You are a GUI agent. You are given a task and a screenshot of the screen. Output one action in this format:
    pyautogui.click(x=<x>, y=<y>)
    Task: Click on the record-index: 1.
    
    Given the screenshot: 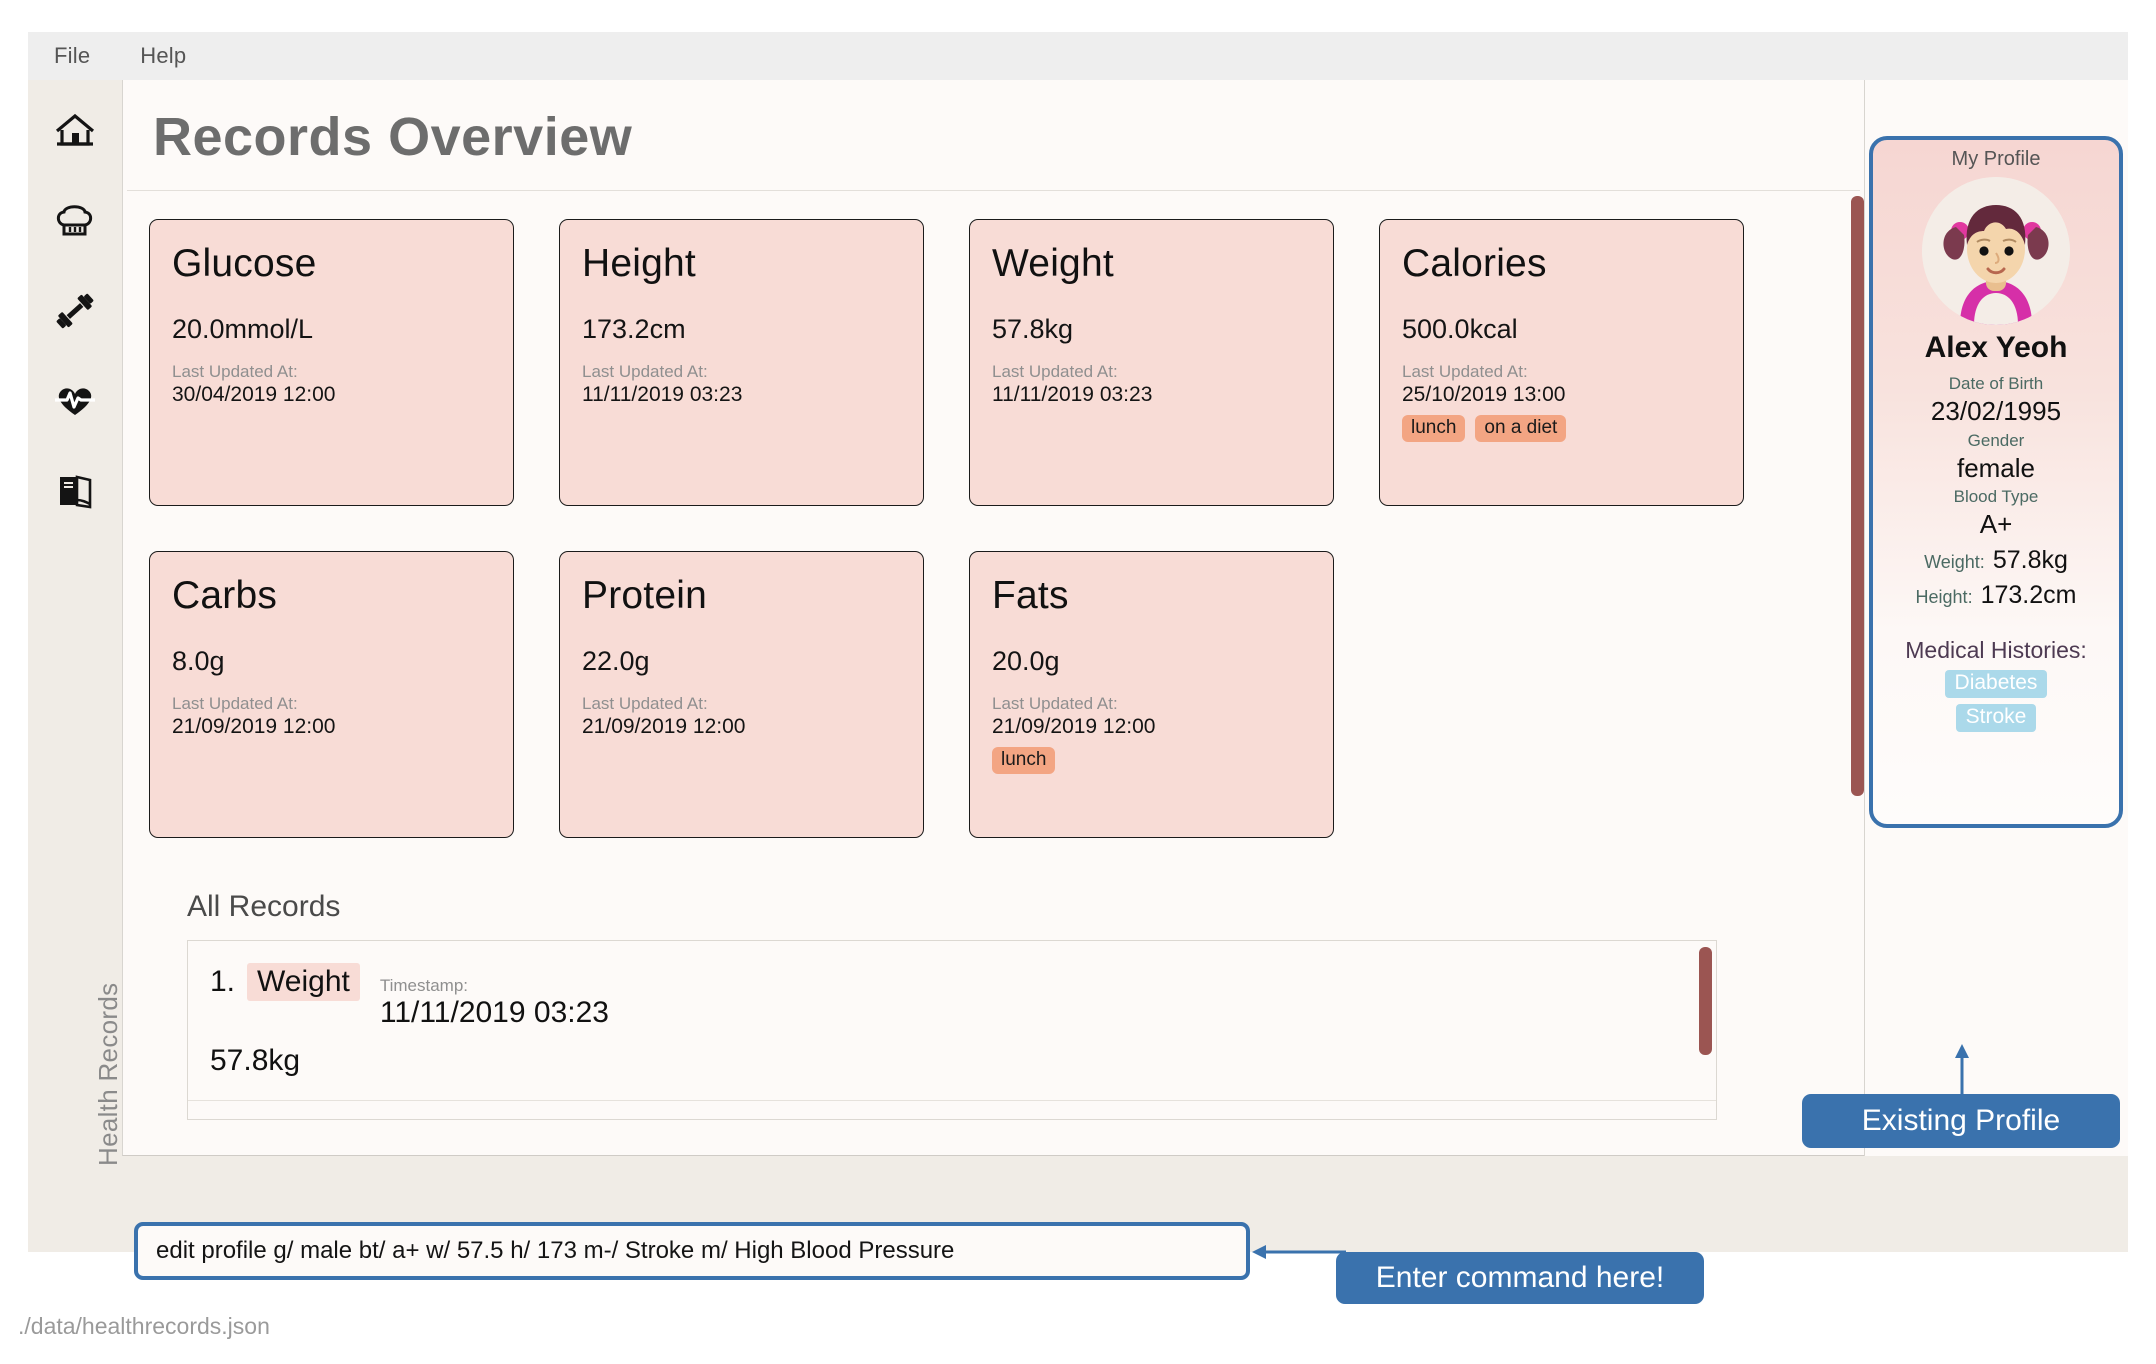 What is the action you would take?
    pyautogui.click(x=223, y=981)
    